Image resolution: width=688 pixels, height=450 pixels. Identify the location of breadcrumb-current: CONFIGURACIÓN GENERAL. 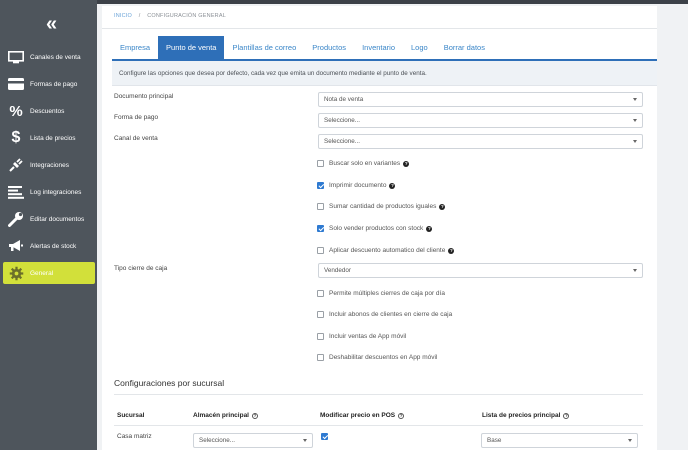
(186, 16).